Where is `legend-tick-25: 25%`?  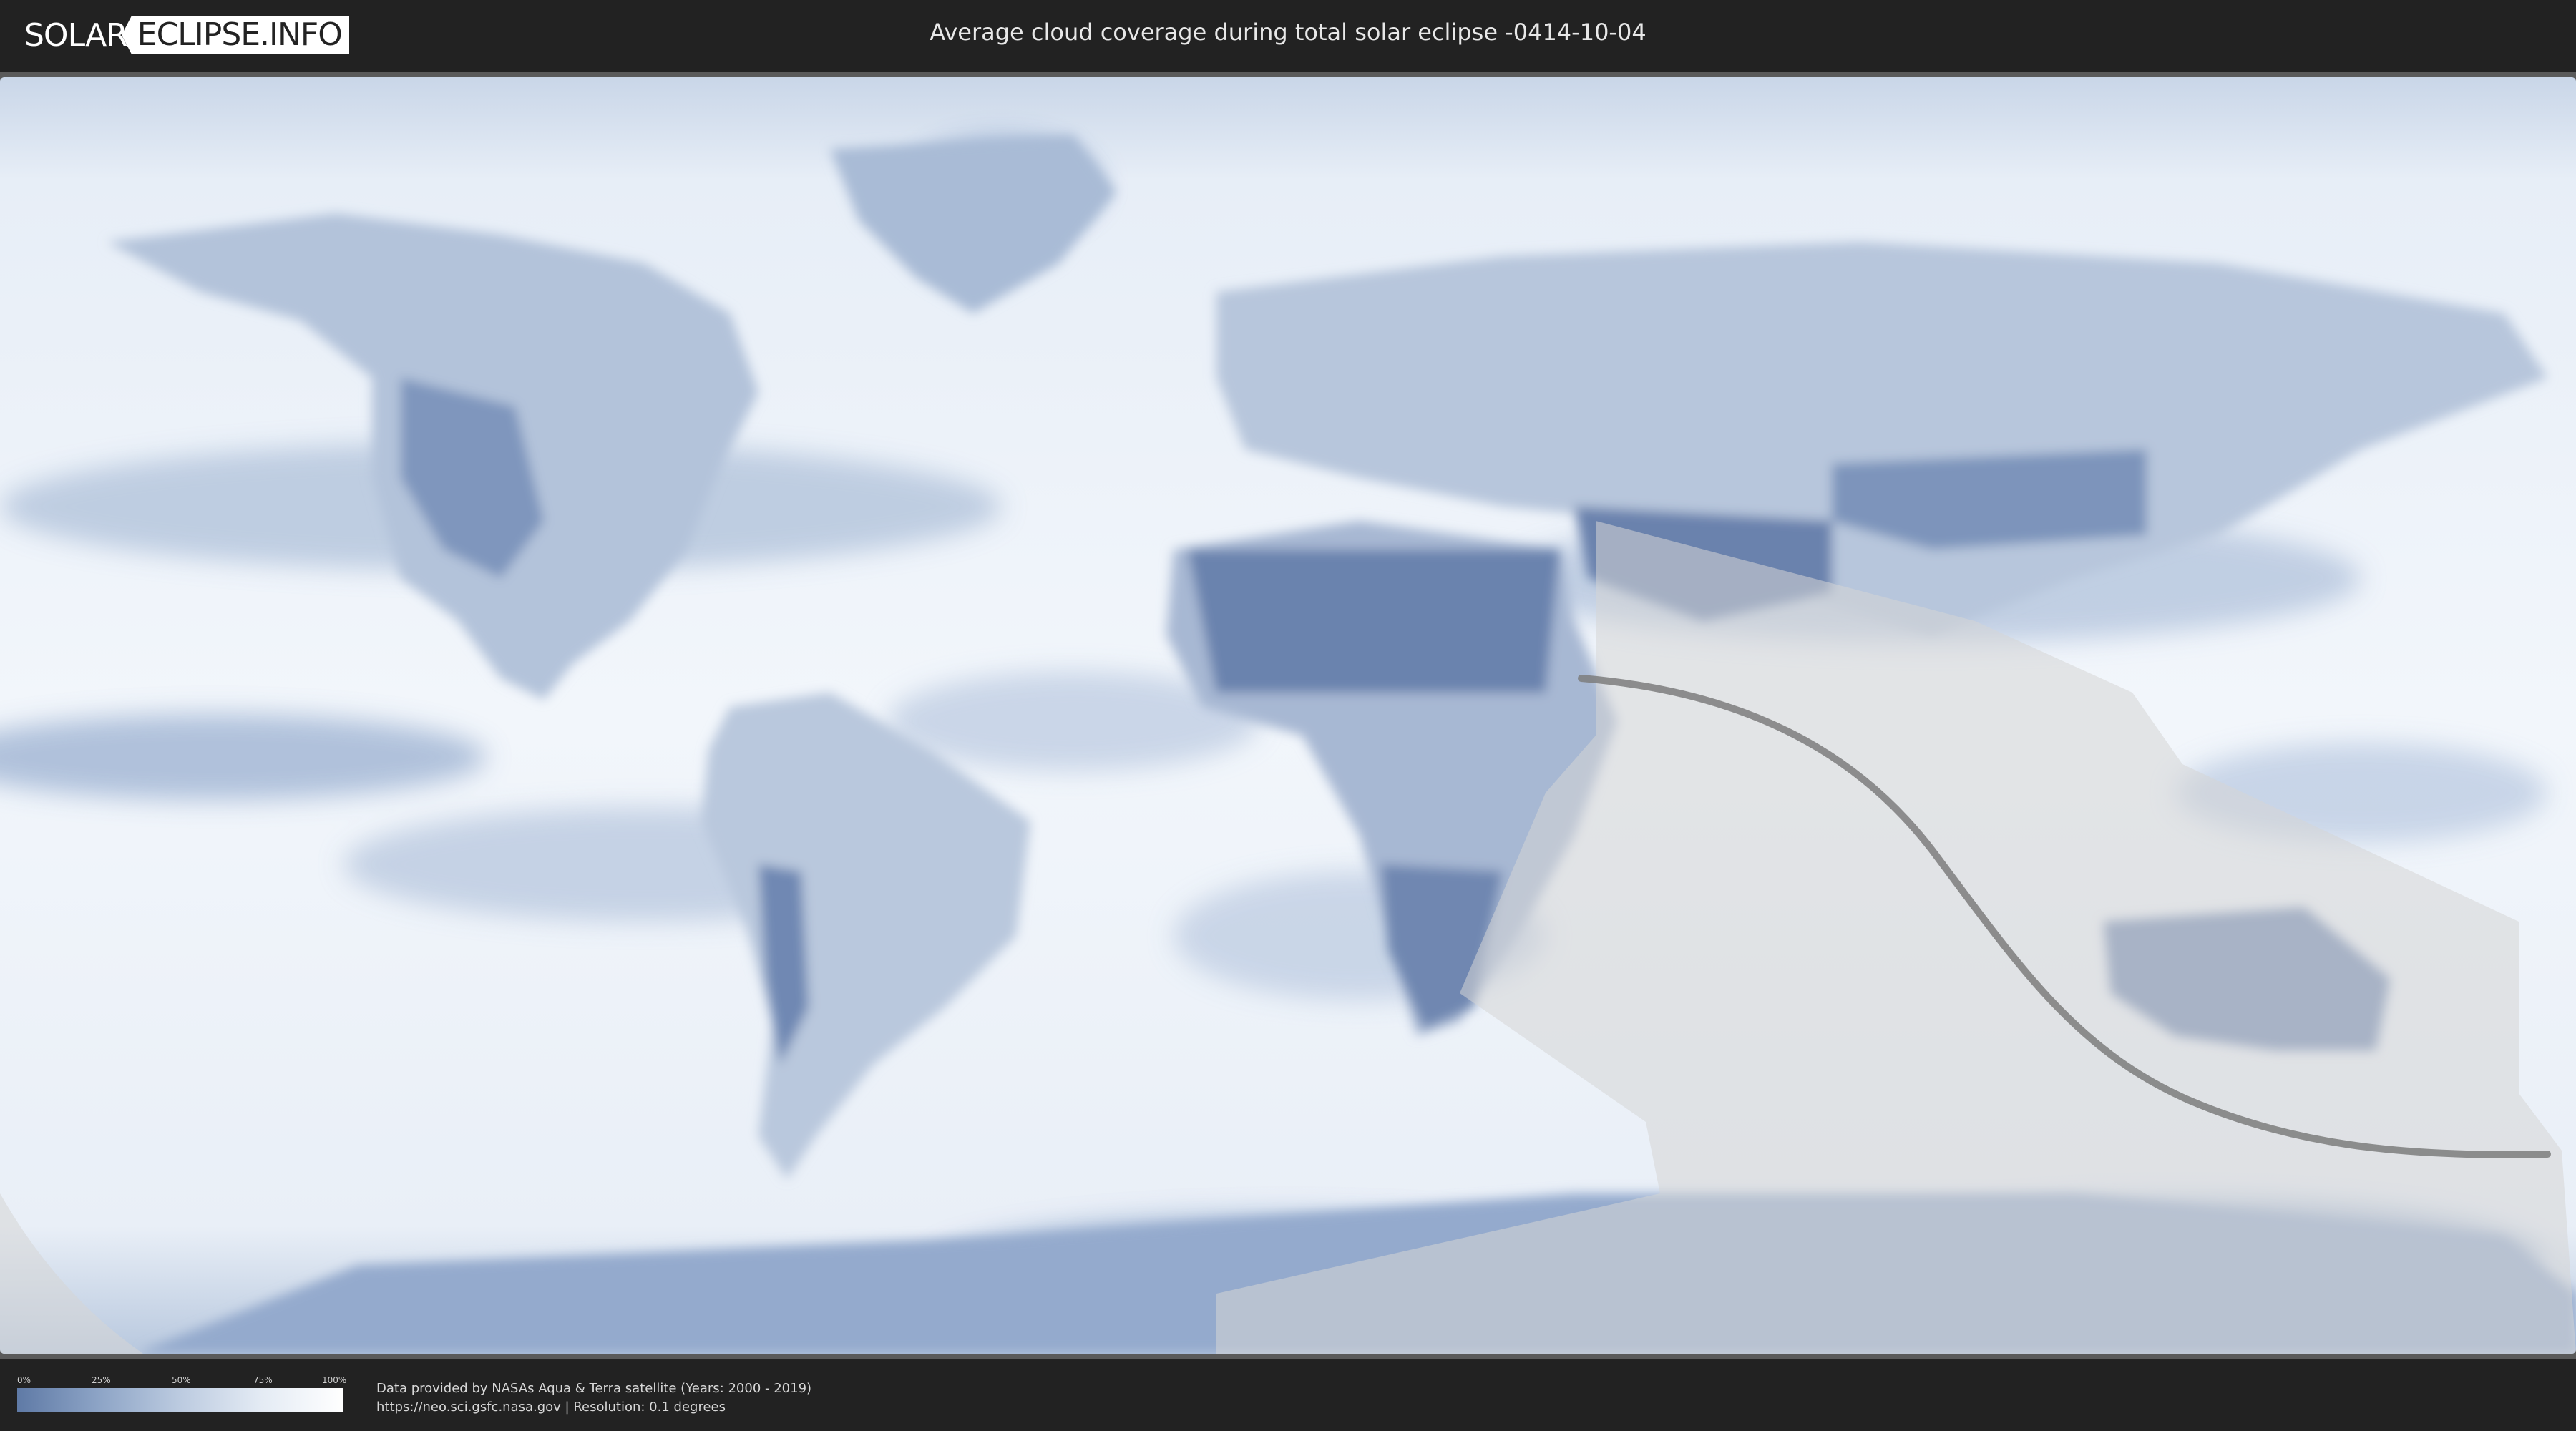 legend-tick-25: 25% is located at coordinates (101, 1380).